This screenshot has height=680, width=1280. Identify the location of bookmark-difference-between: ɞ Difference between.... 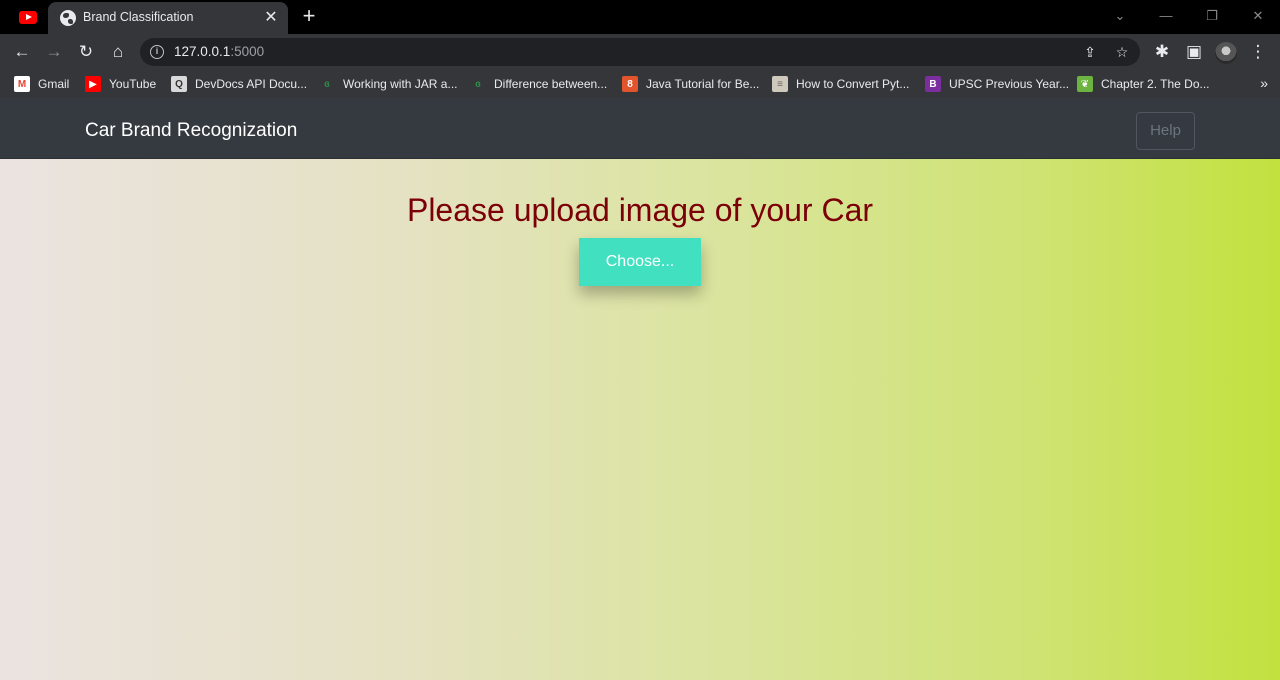
(538, 84).